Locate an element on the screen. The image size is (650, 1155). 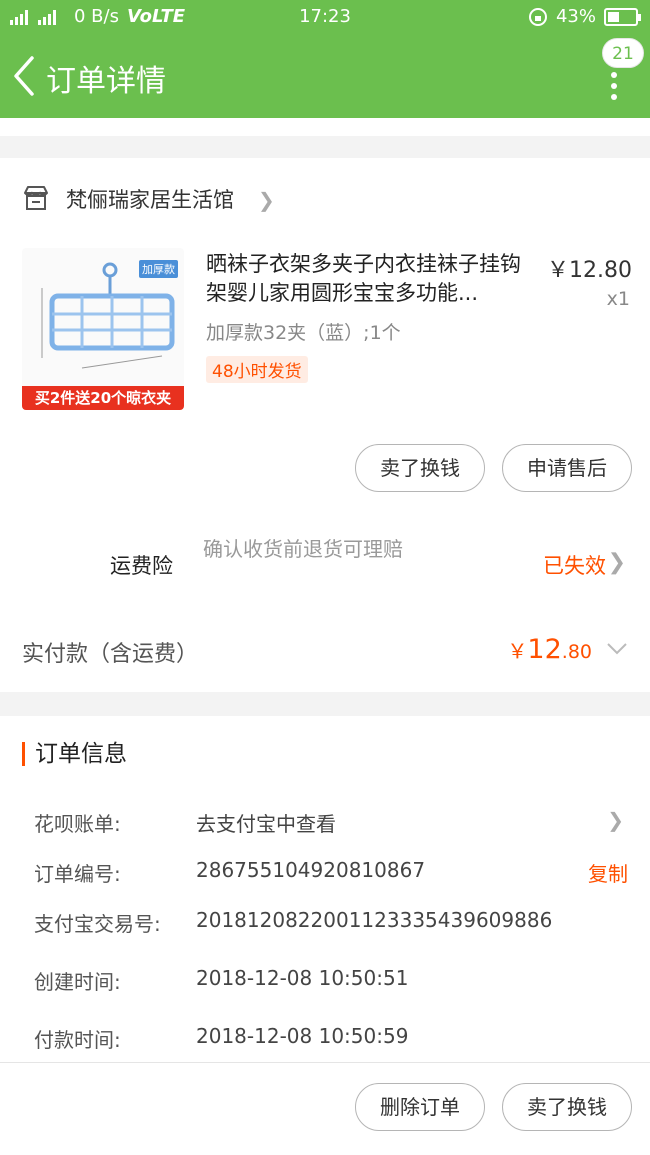
page-title: 订单详情 is located at coordinates (106, 81).